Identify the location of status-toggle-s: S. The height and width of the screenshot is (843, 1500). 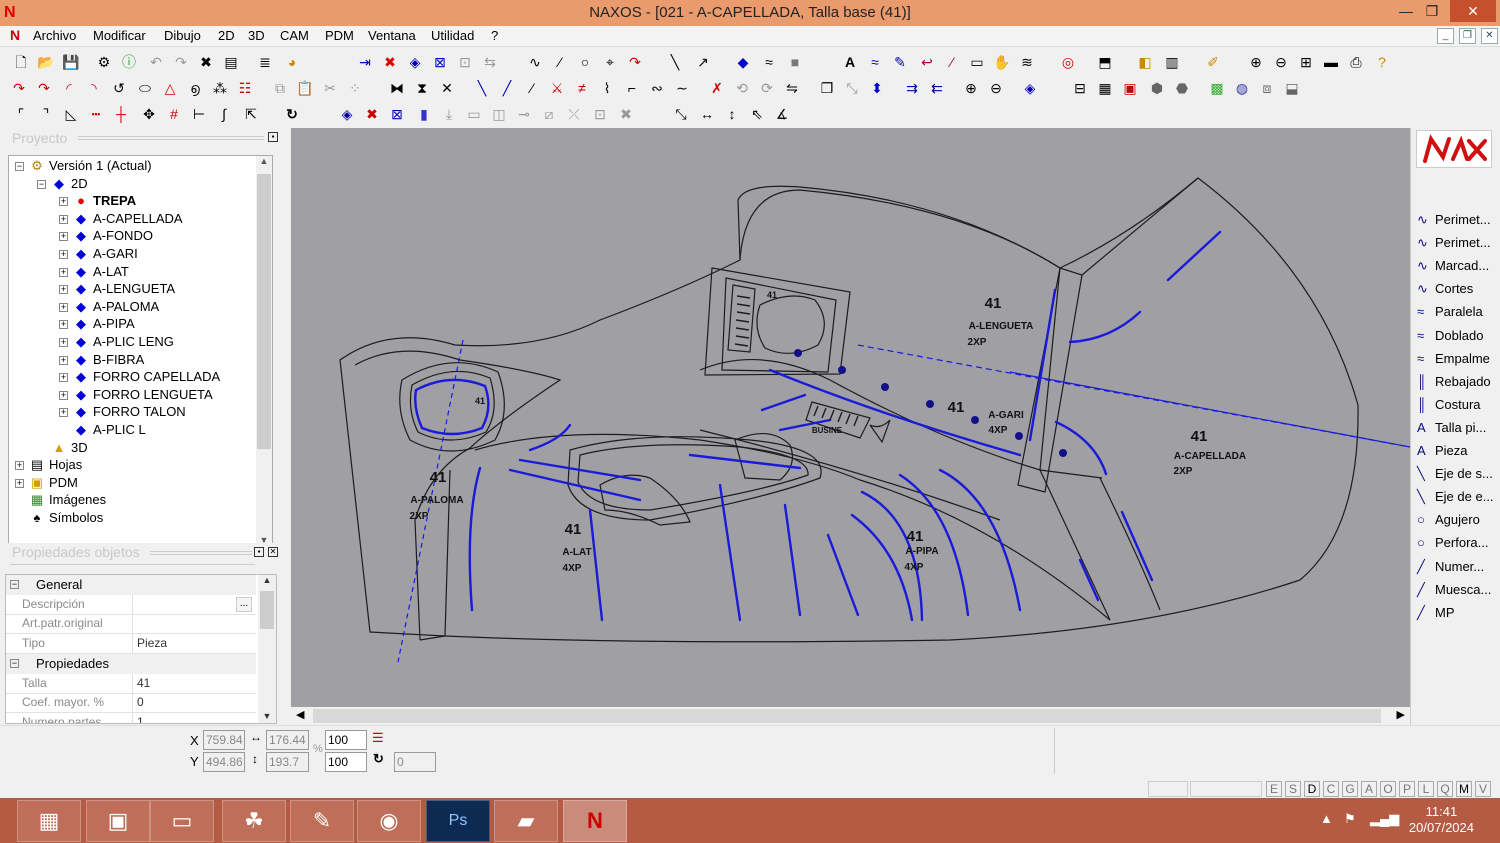
(1293, 789).